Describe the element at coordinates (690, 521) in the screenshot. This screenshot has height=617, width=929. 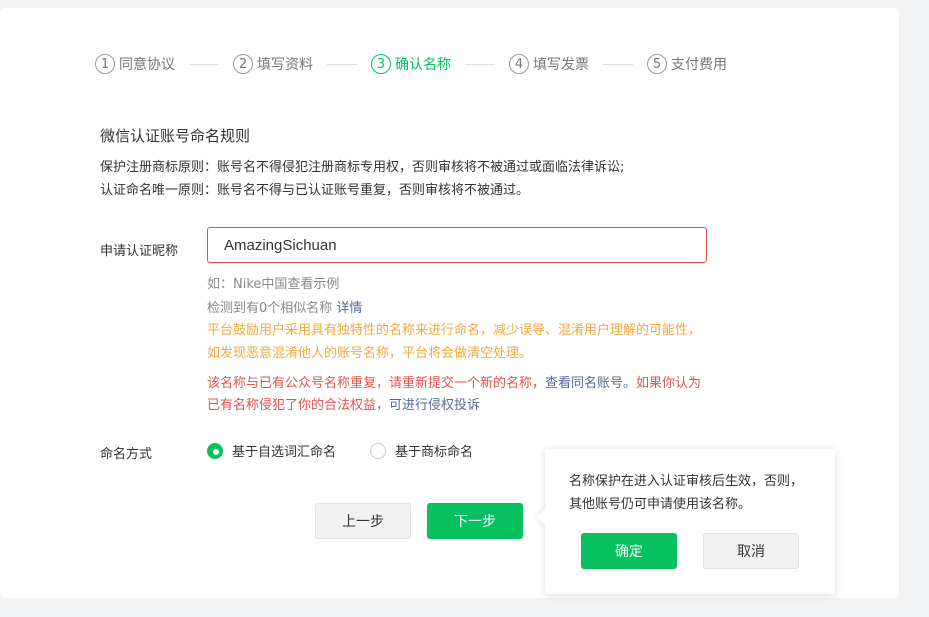
I see `confirm-popover: 名称保护在进入认证审核后生效，否则，其他账号仍可申请使用该名称。 确定 取消` at that location.